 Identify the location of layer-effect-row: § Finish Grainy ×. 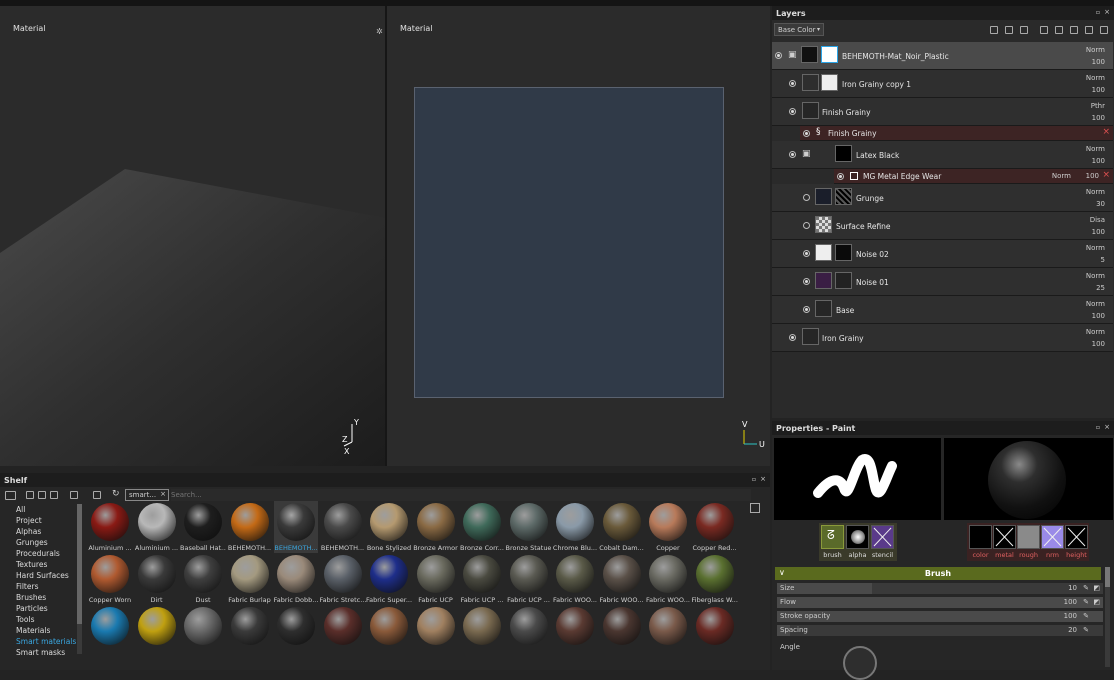
(956, 133).